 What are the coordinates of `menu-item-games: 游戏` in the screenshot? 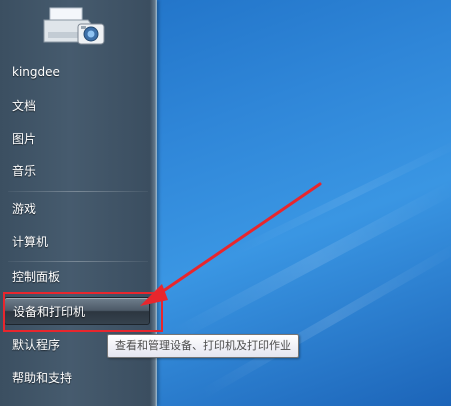 It's located at (77, 209).